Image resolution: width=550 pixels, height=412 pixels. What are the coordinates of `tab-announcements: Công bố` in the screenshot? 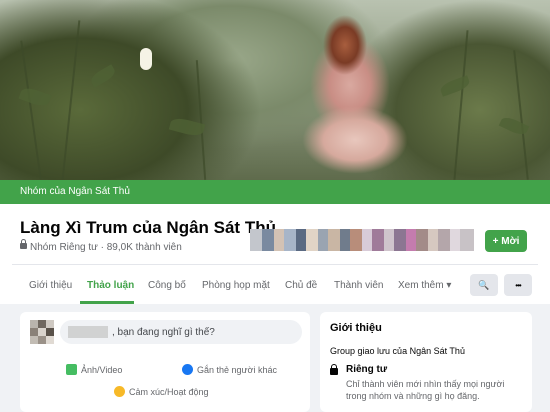 It's located at (167, 285).